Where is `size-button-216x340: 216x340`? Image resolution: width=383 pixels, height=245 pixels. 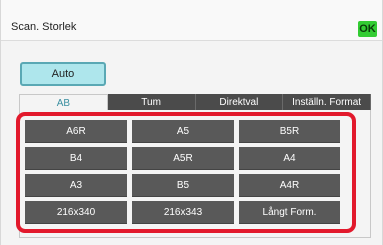 size-button-216x340: 216x340 is located at coordinates (76, 212).